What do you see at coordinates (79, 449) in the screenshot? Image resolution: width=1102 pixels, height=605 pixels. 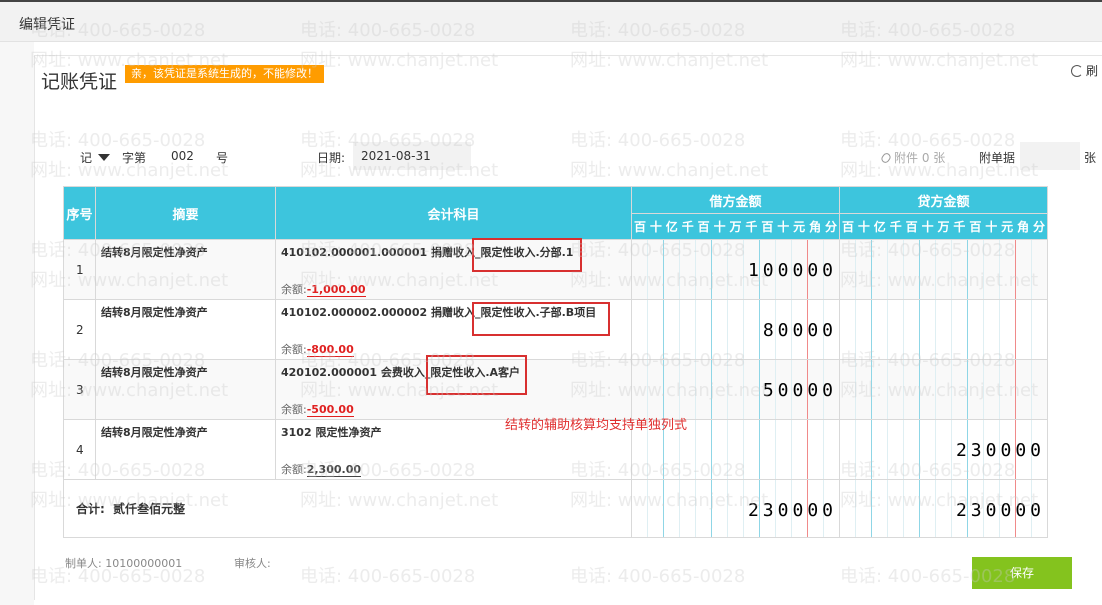 I see `row-seq: 4` at bounding box center [79, 449].